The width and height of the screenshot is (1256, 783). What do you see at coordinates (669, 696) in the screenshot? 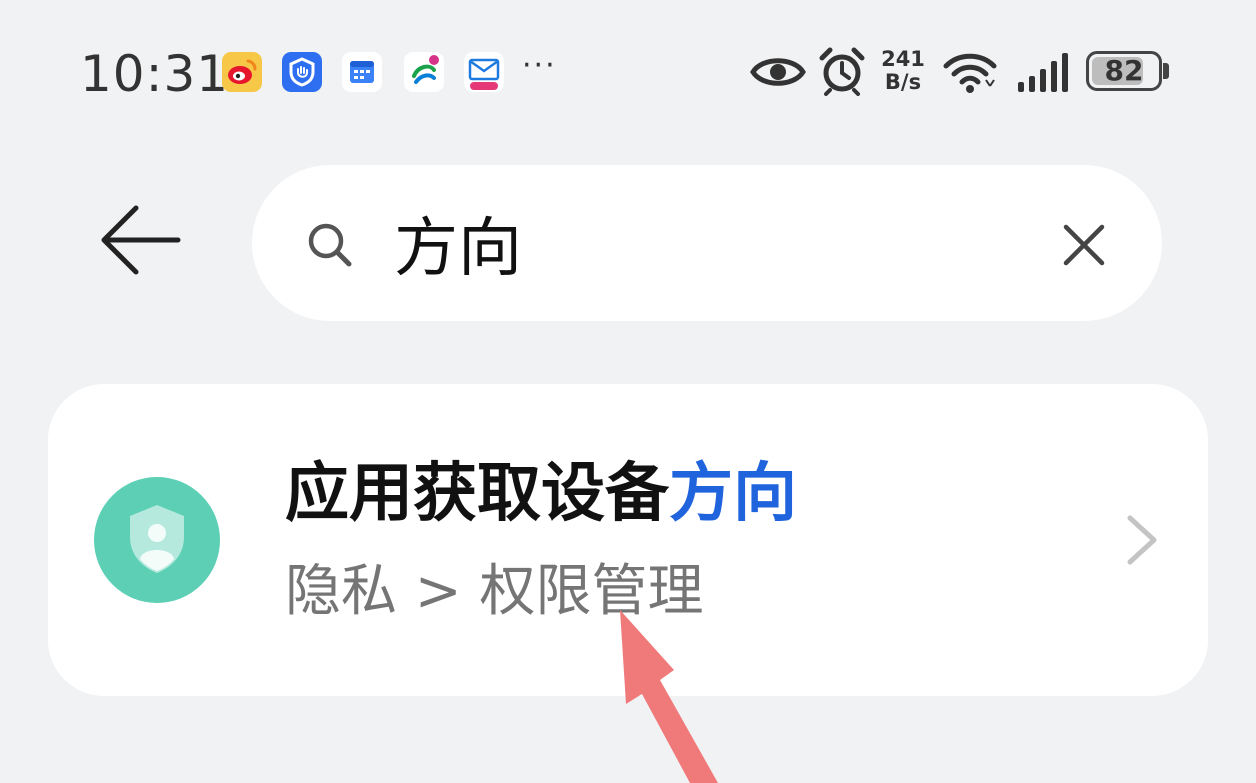
I see `annotation-arrow-icon` at bounding box center [669, 696].